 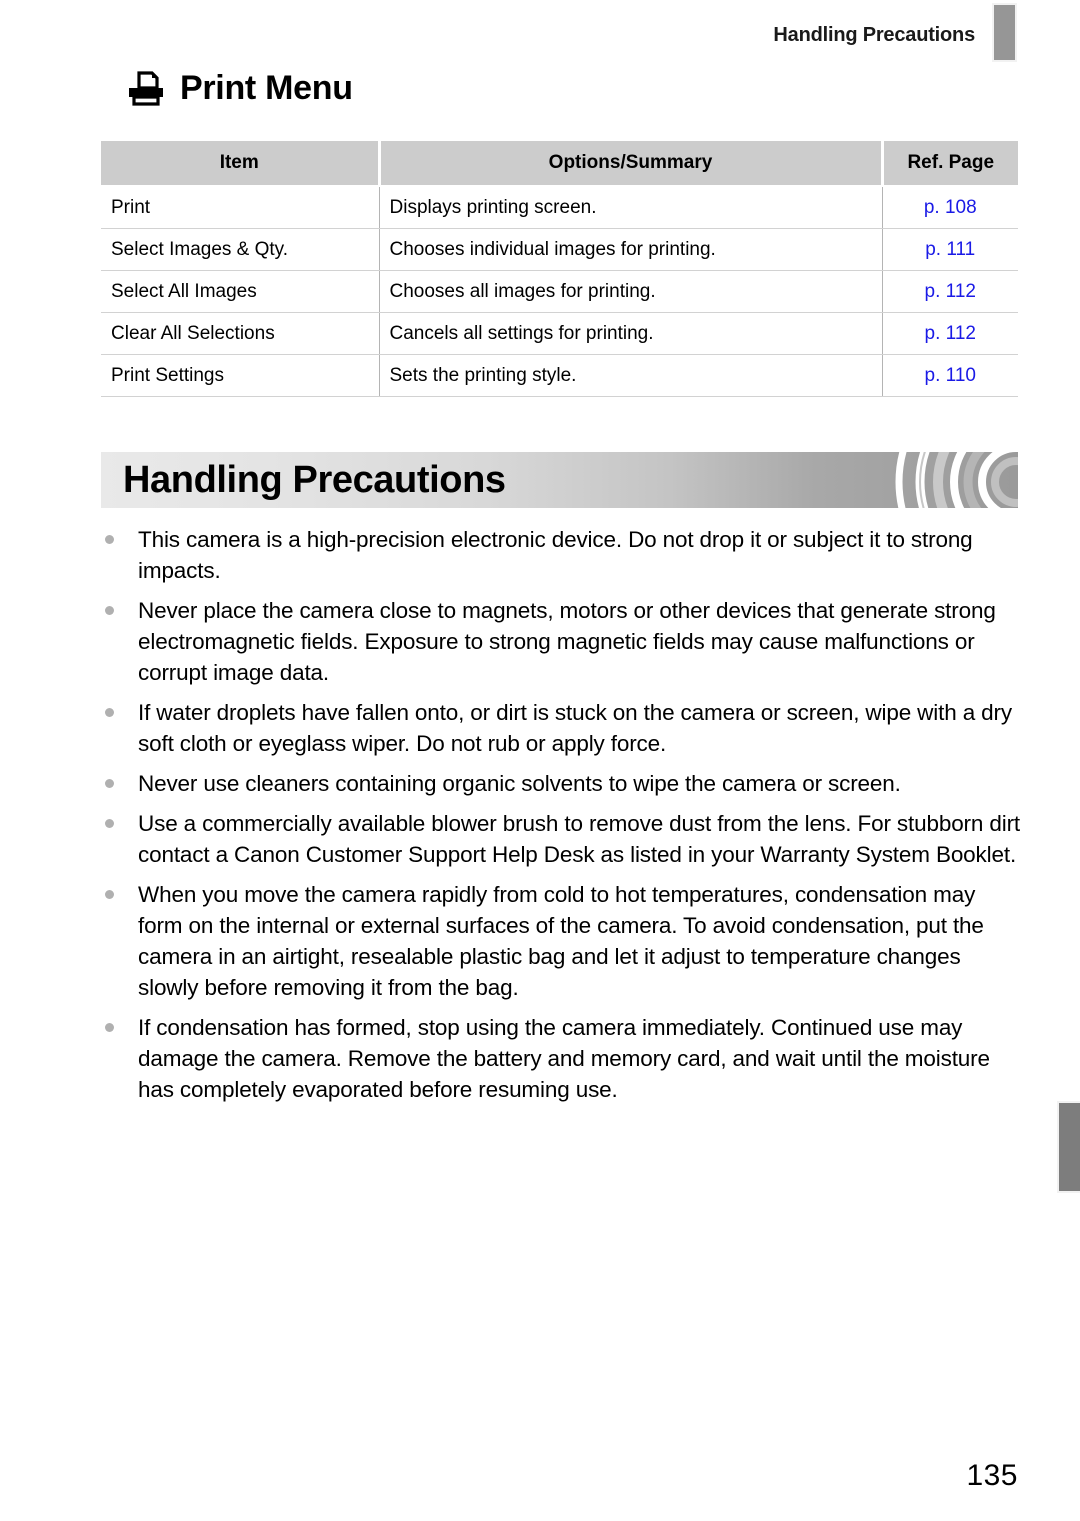 I want to click on cell-options: Cancels all settings for printing., so click(x=631, y=333).